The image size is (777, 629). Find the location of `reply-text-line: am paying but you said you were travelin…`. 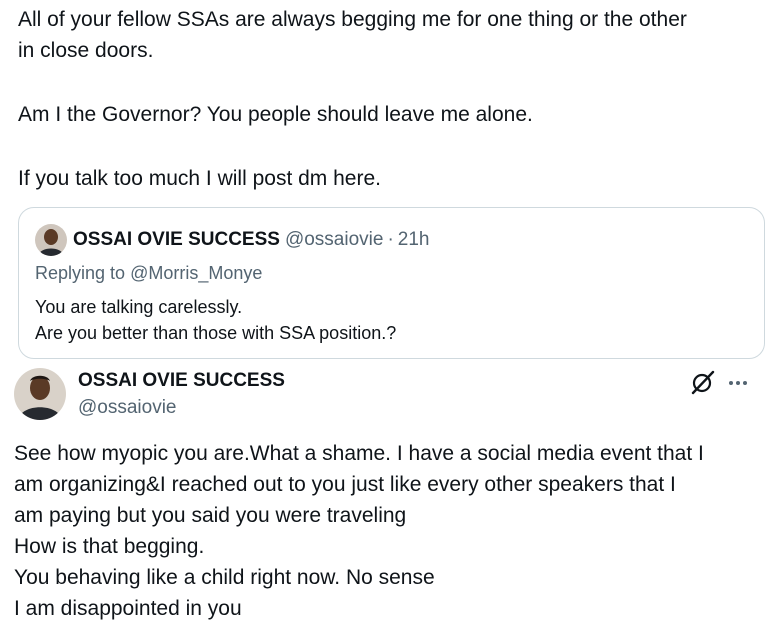

reply-text-line: am paying but you said you were travelin… is located at coordinates (210, 515).